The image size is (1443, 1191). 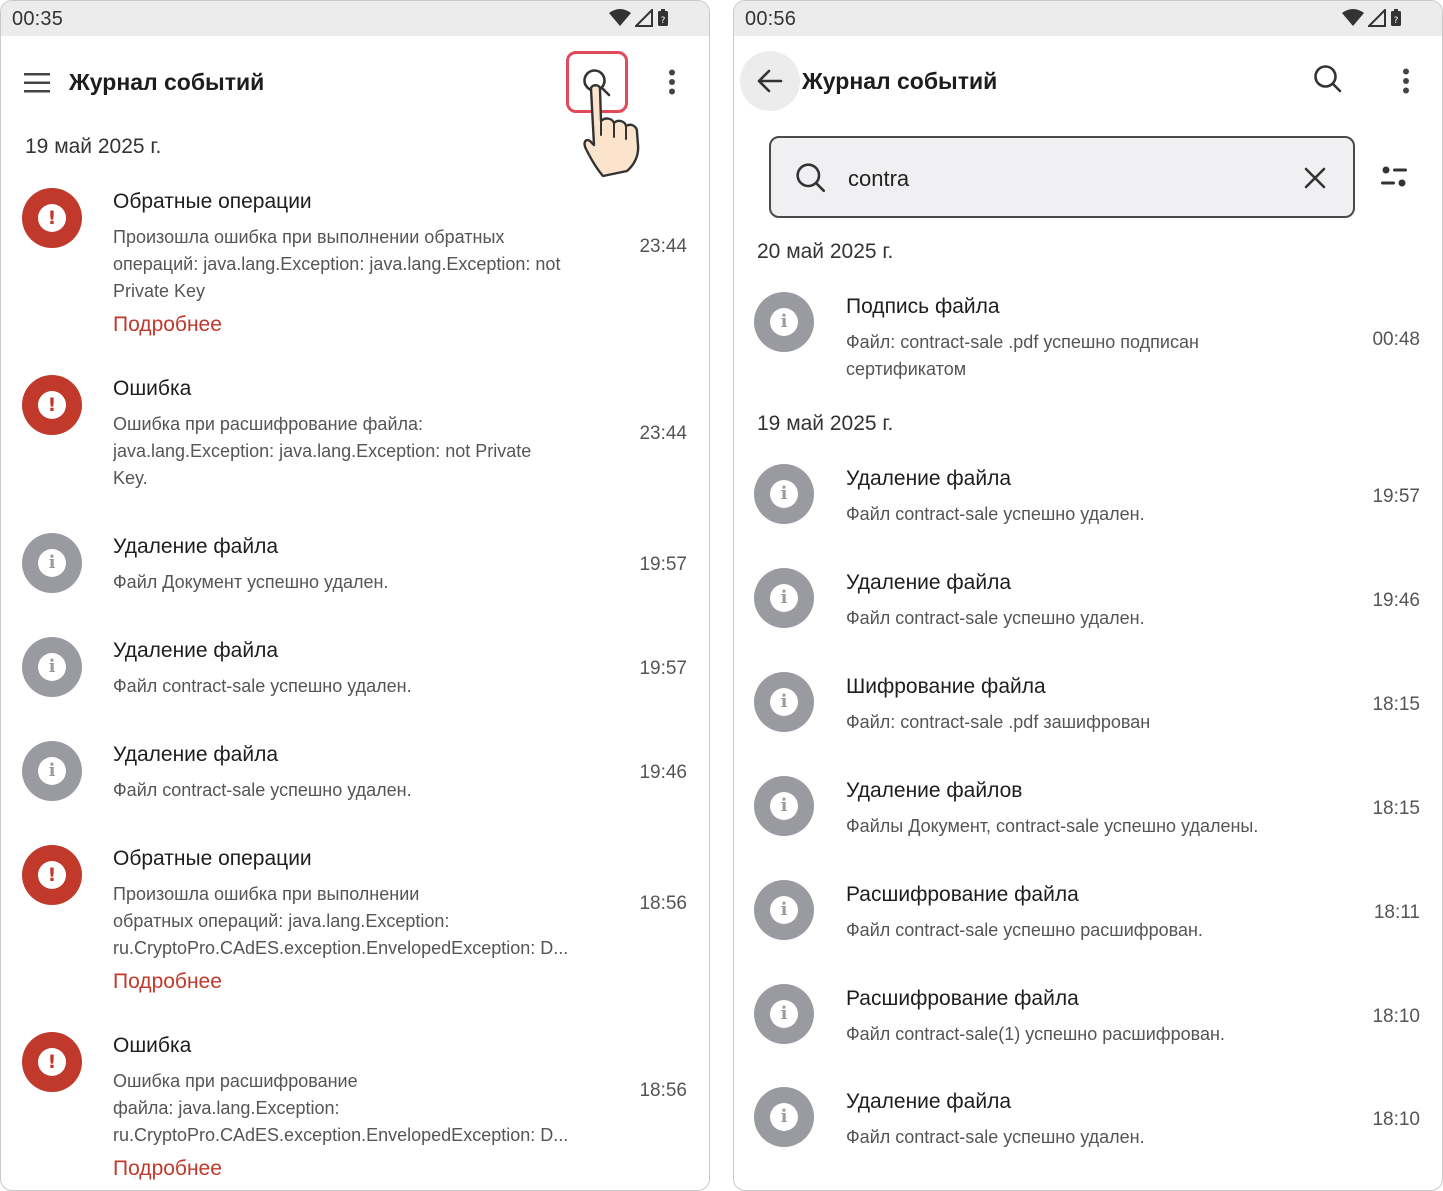 What do you see at coordinates (878, 179) in the screenshot?
I see `search-input: contra` at bounding box center [878, 179].